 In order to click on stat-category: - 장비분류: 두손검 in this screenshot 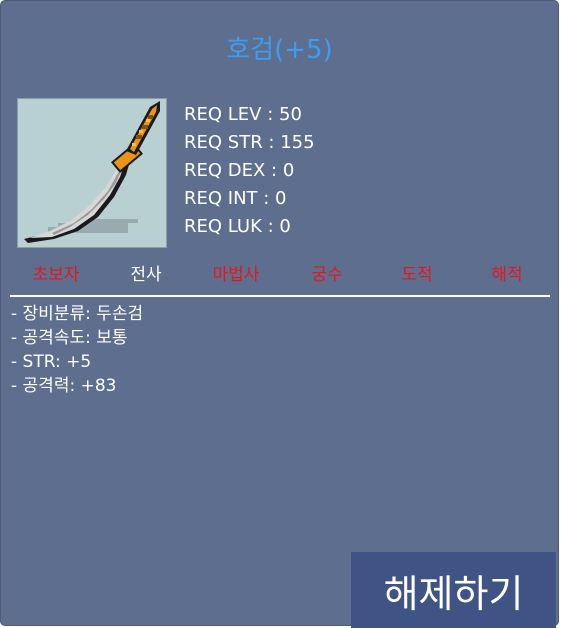, I will do `click(77, 314)`.